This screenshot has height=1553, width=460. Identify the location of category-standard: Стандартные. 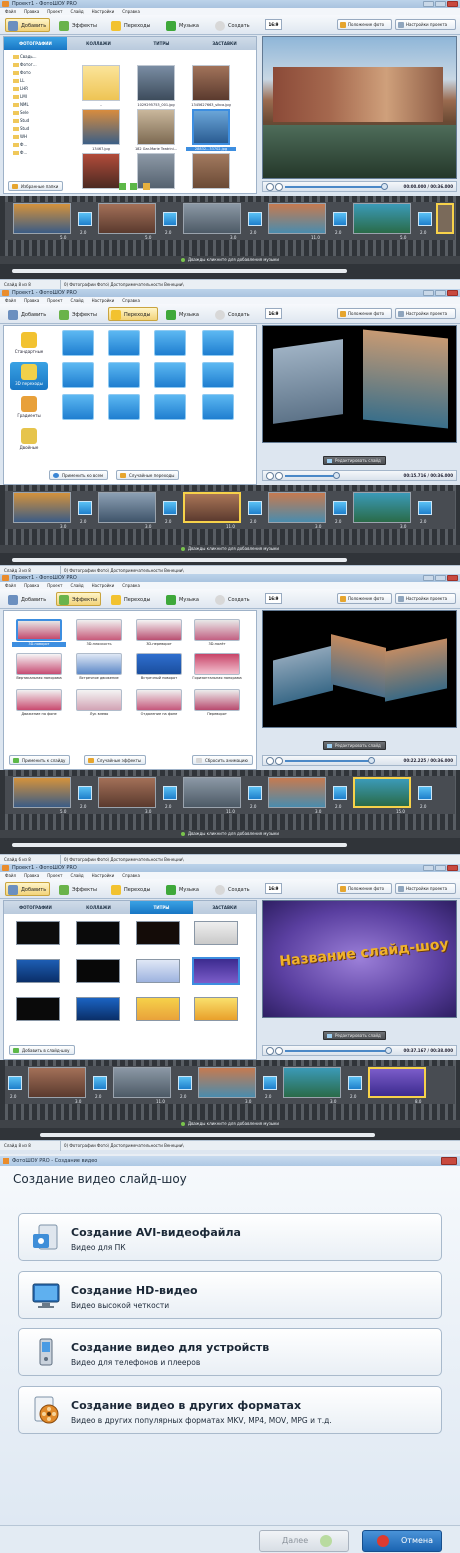
(29, 344).